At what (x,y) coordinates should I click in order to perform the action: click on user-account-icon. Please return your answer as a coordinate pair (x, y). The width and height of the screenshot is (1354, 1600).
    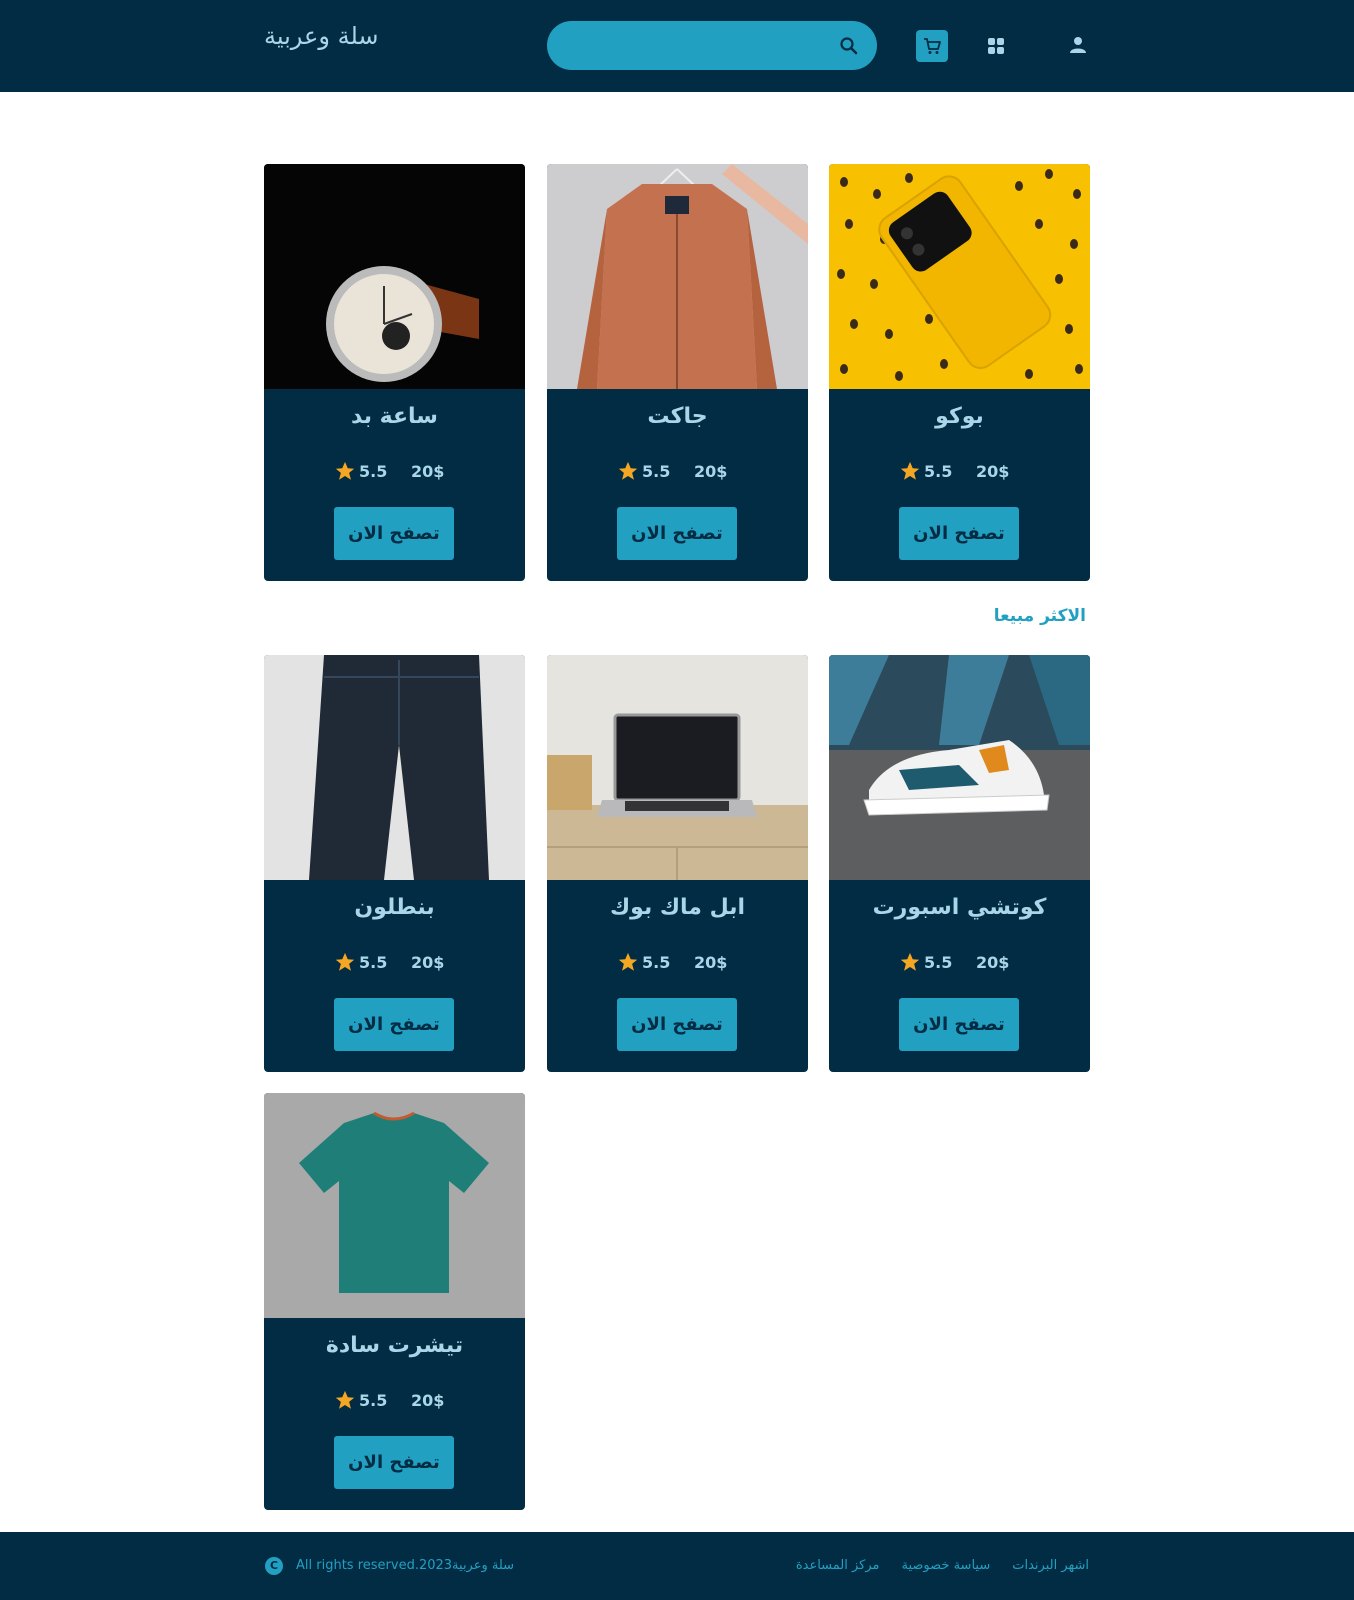
    Looking at the image, I should click on (1078, 45).